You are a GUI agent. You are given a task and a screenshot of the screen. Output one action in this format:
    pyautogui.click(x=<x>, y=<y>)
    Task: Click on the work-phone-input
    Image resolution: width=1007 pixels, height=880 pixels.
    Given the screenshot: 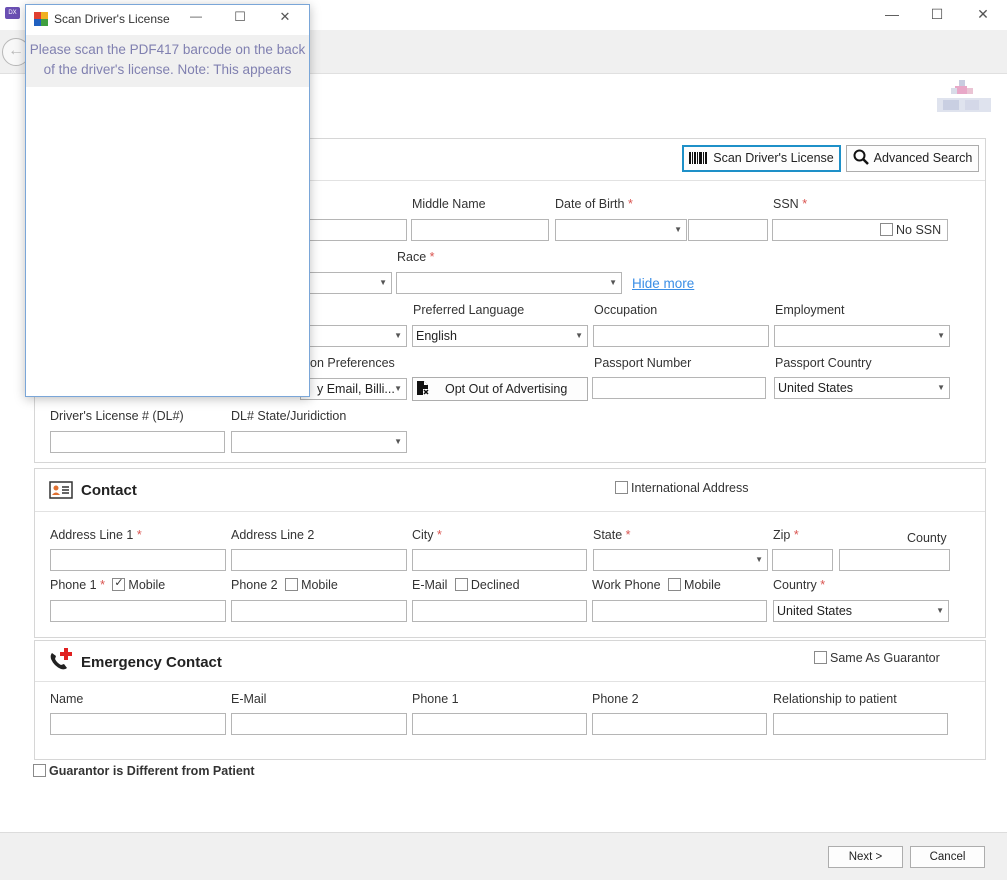 What is the action you would take?
    pyautogui.click(x=679, y=611)
    